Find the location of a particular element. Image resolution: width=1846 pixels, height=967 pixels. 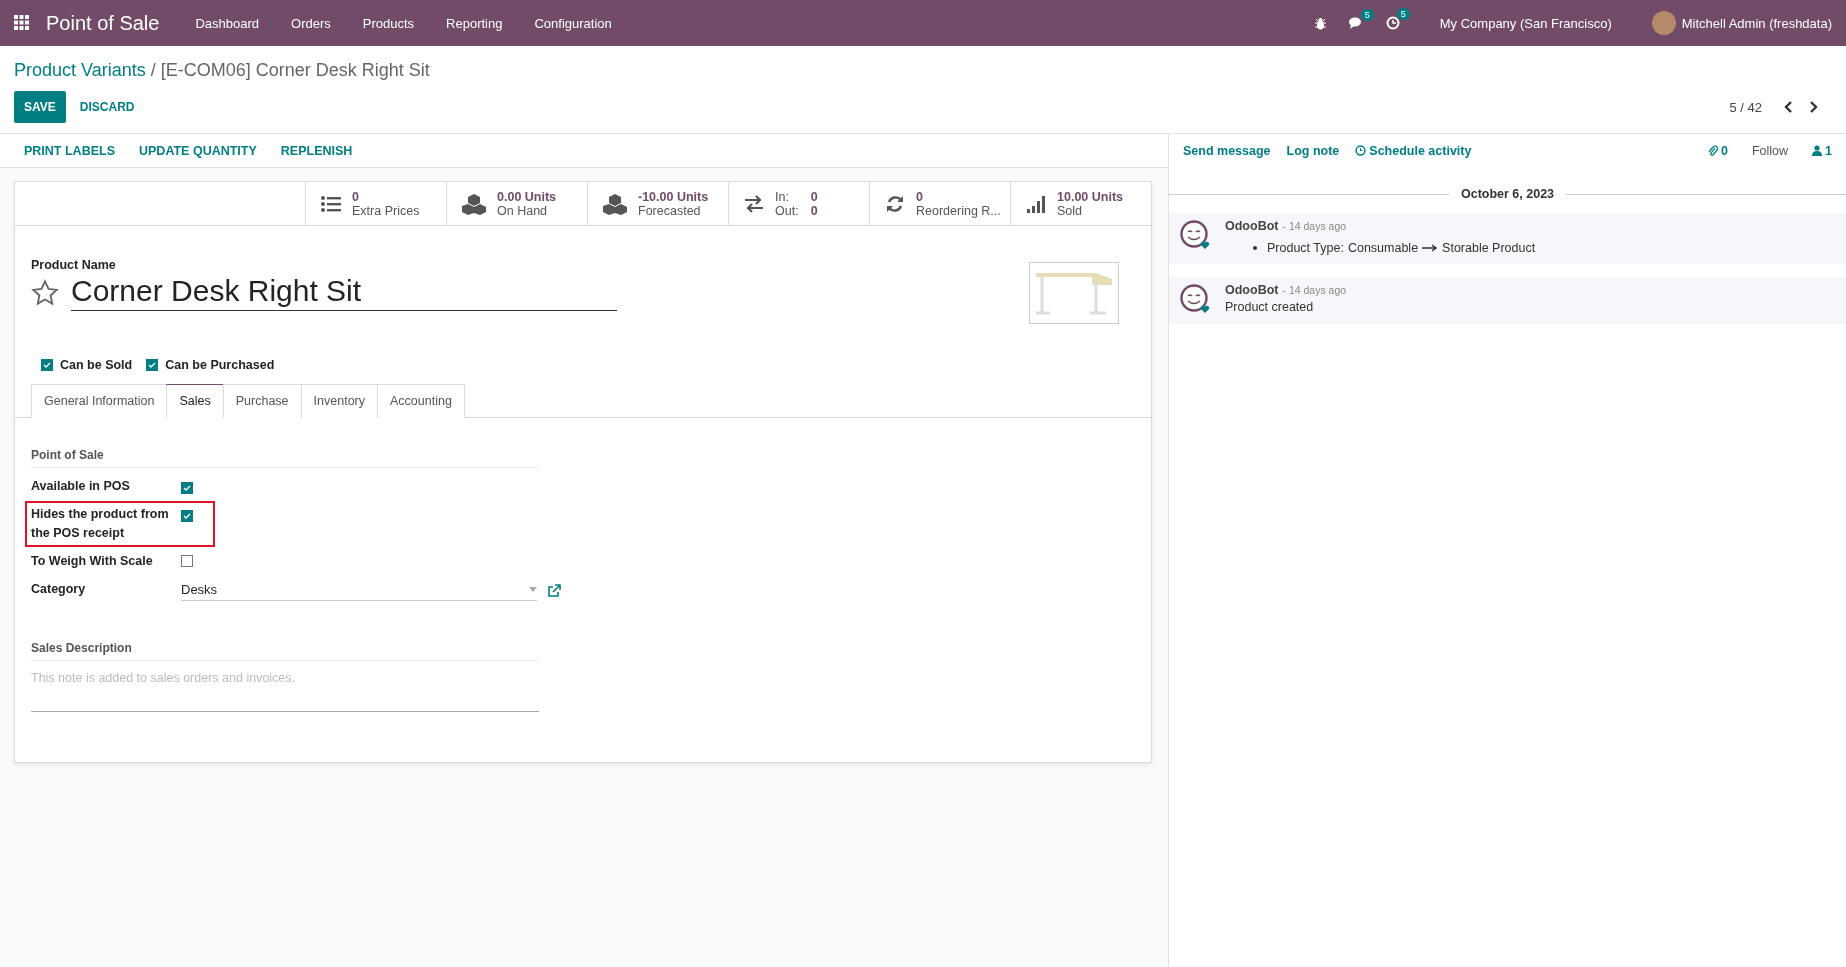

tracking-old-value: Consumable is located at coordinates (1383, 248).